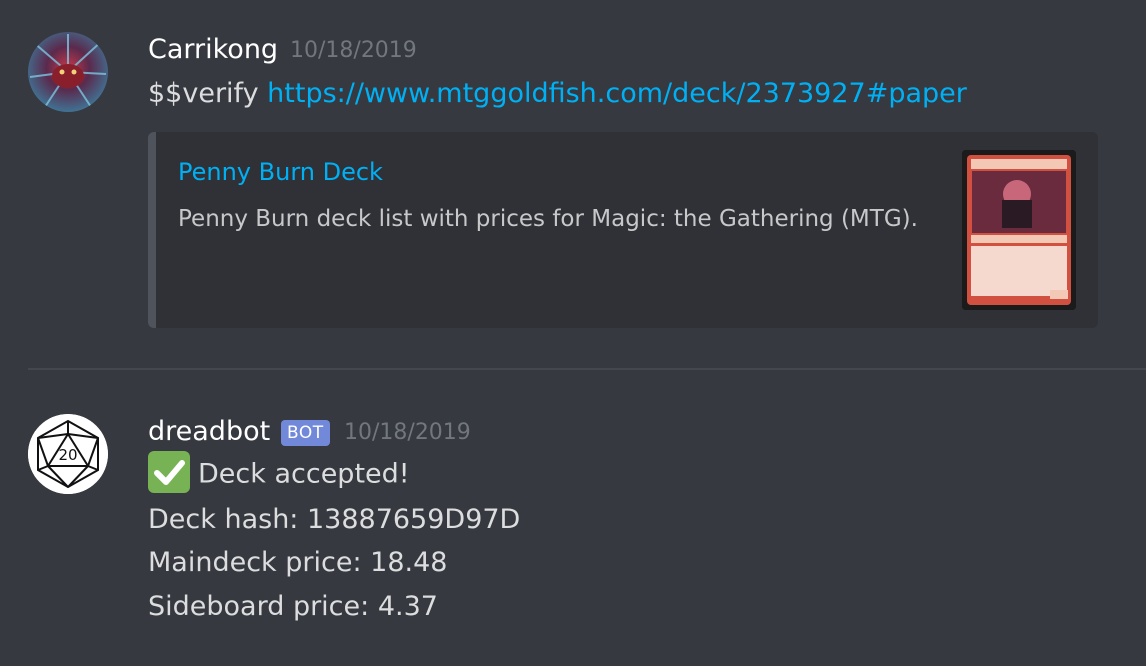 The height and width of the screenshot is (666, 1146). Describe the element at coordinates (304, 474) in the screenshot. I see `deck-accepted-text: Deck accepted!` at that location.